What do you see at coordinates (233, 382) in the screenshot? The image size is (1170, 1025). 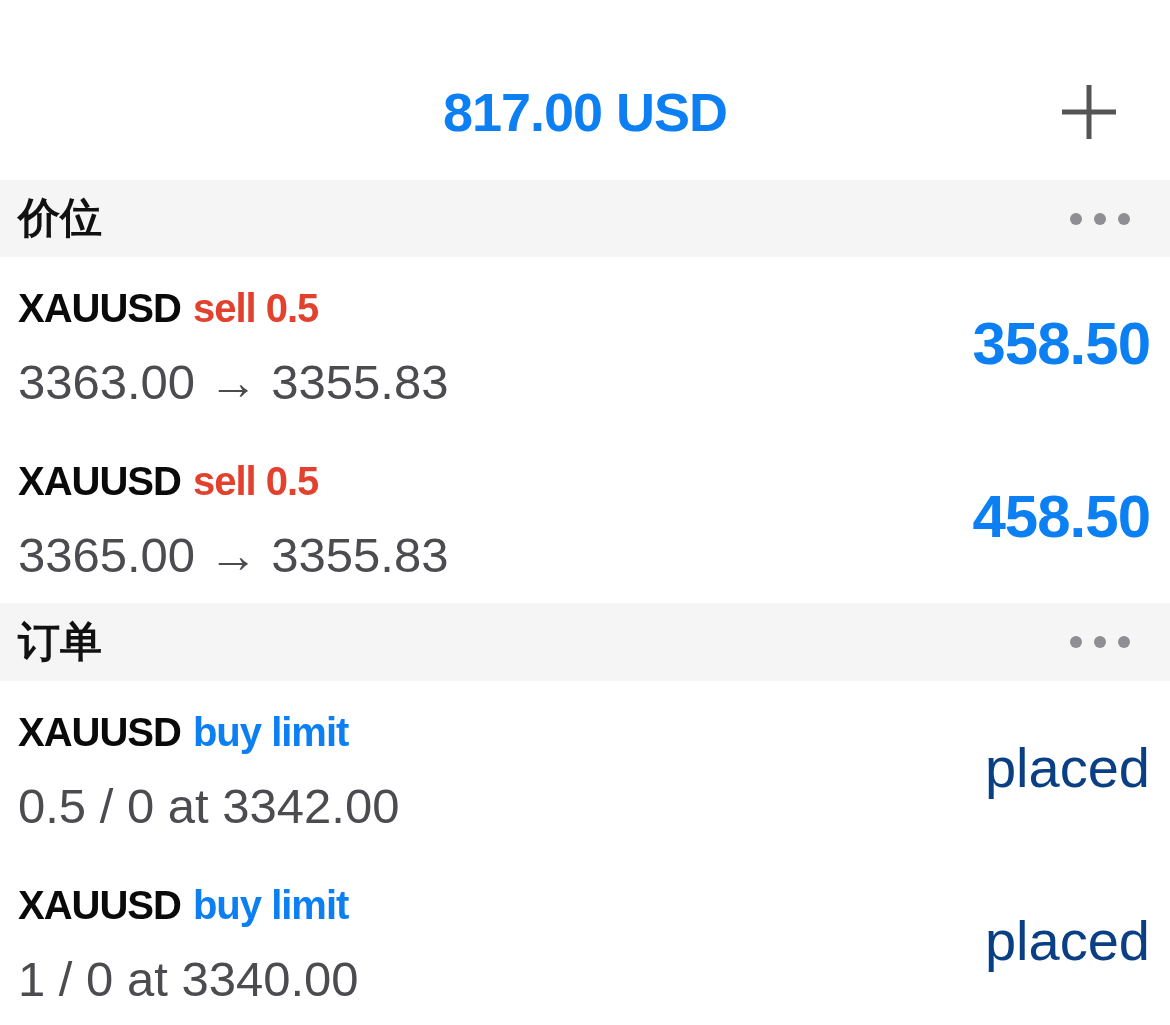 I see `price-change-text: 3363.00 → 3355.83` at bounding box center [233, 382].